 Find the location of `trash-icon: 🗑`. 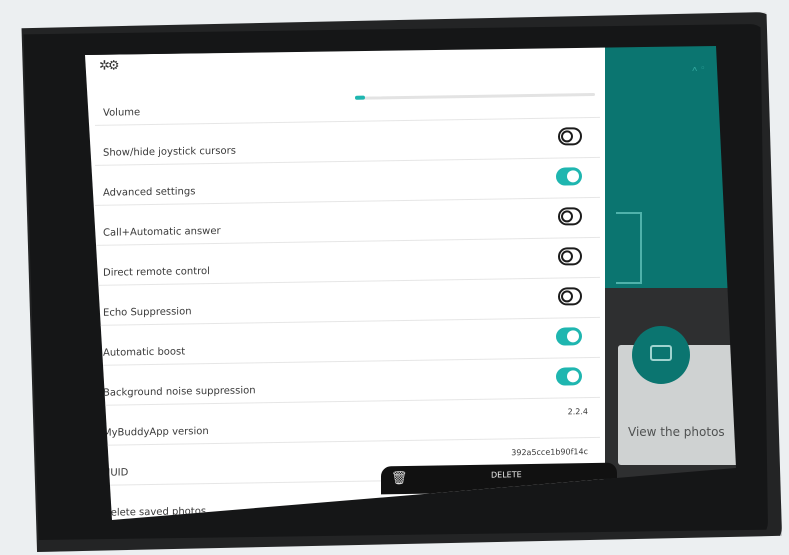

trash-icon: 🗑 is located at coordinates (399, 478).